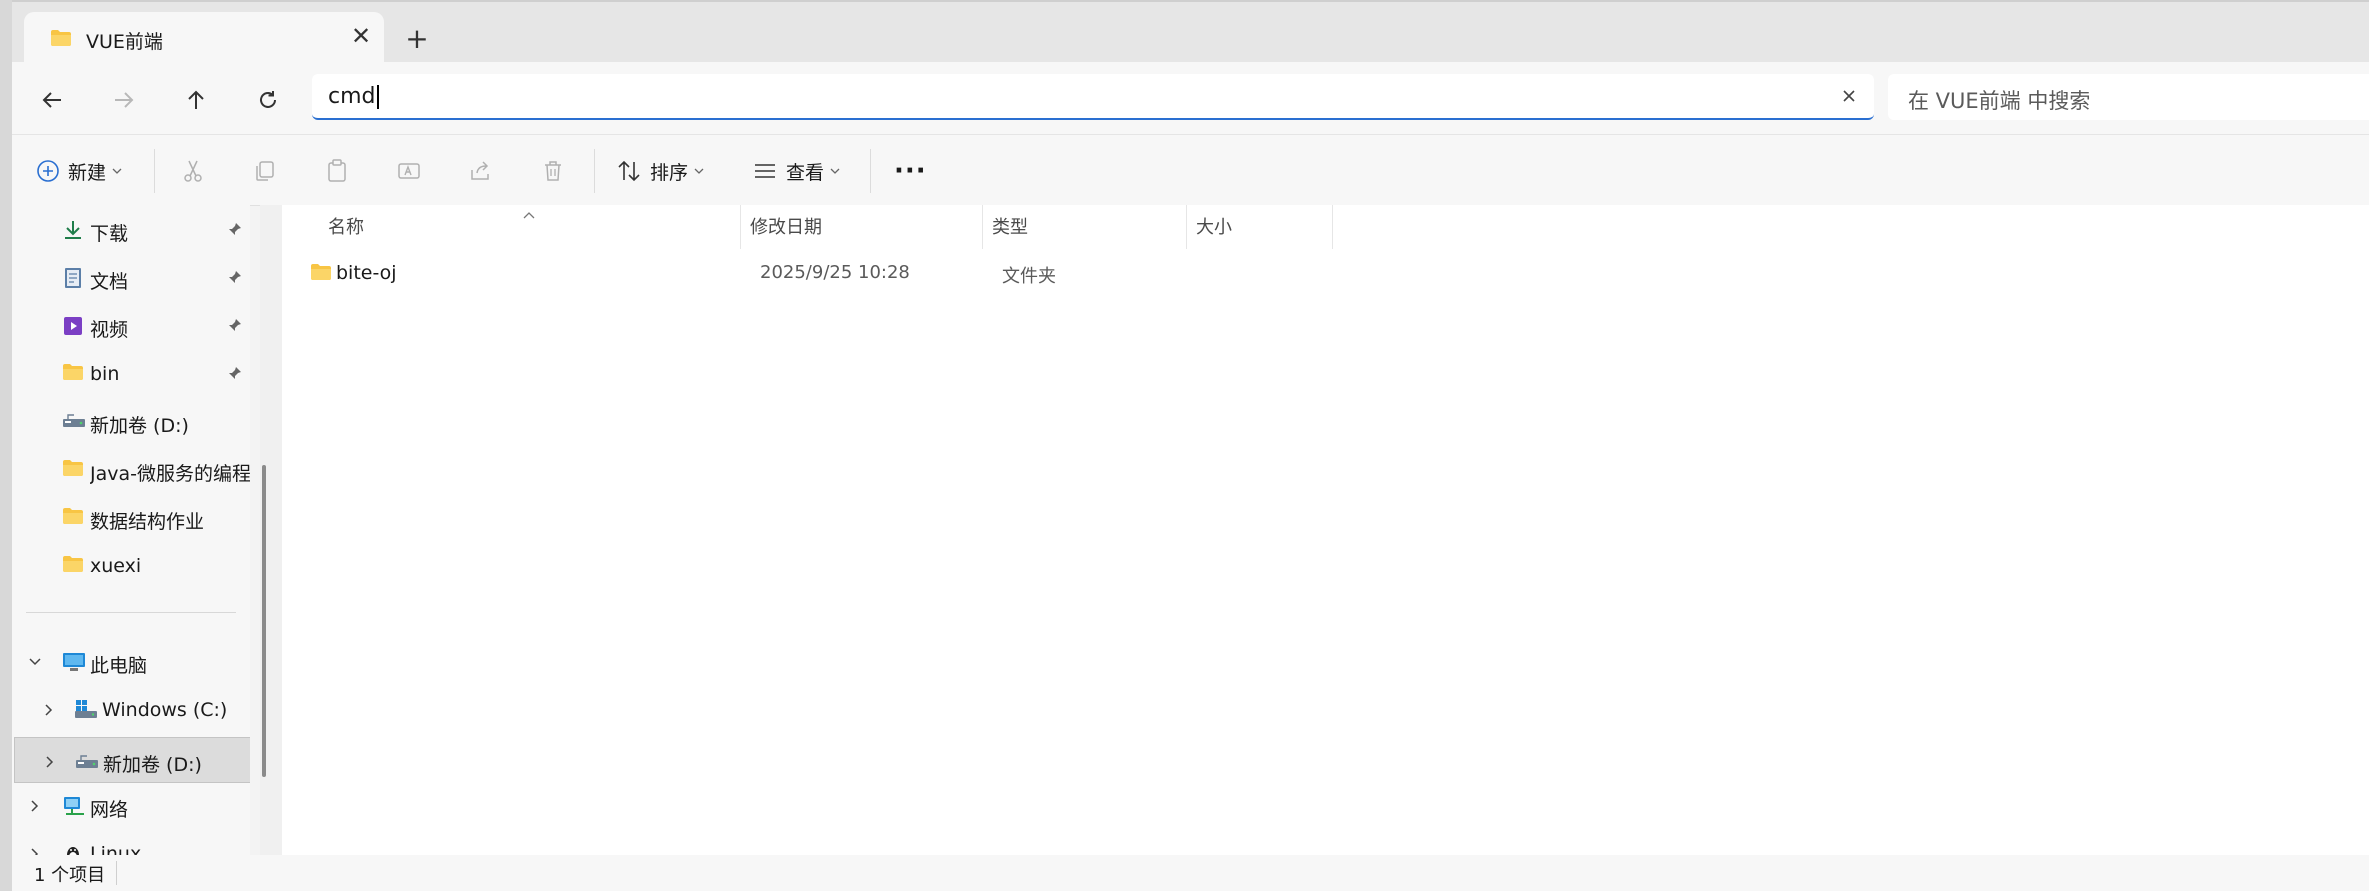 This screenshot has width=2369, height=891. I want to click on forward-button, so click(124, 100).